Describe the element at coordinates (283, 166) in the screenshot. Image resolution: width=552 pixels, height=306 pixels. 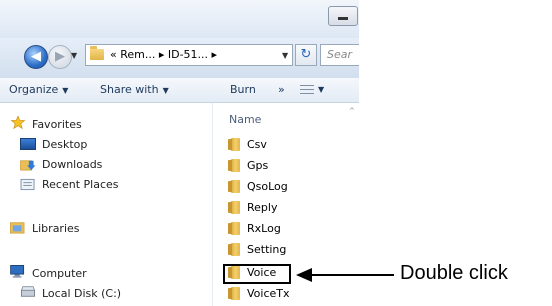
I see `list-item: Gps` at that location.